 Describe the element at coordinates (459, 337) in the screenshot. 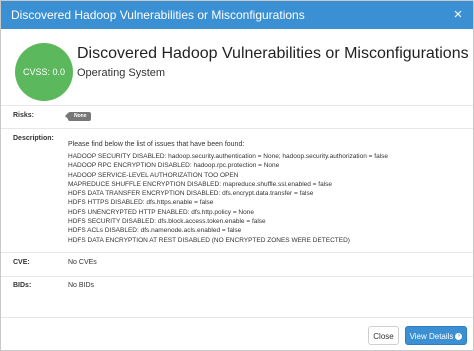

I see `arrow-right-circle-icon: ›` at that location.